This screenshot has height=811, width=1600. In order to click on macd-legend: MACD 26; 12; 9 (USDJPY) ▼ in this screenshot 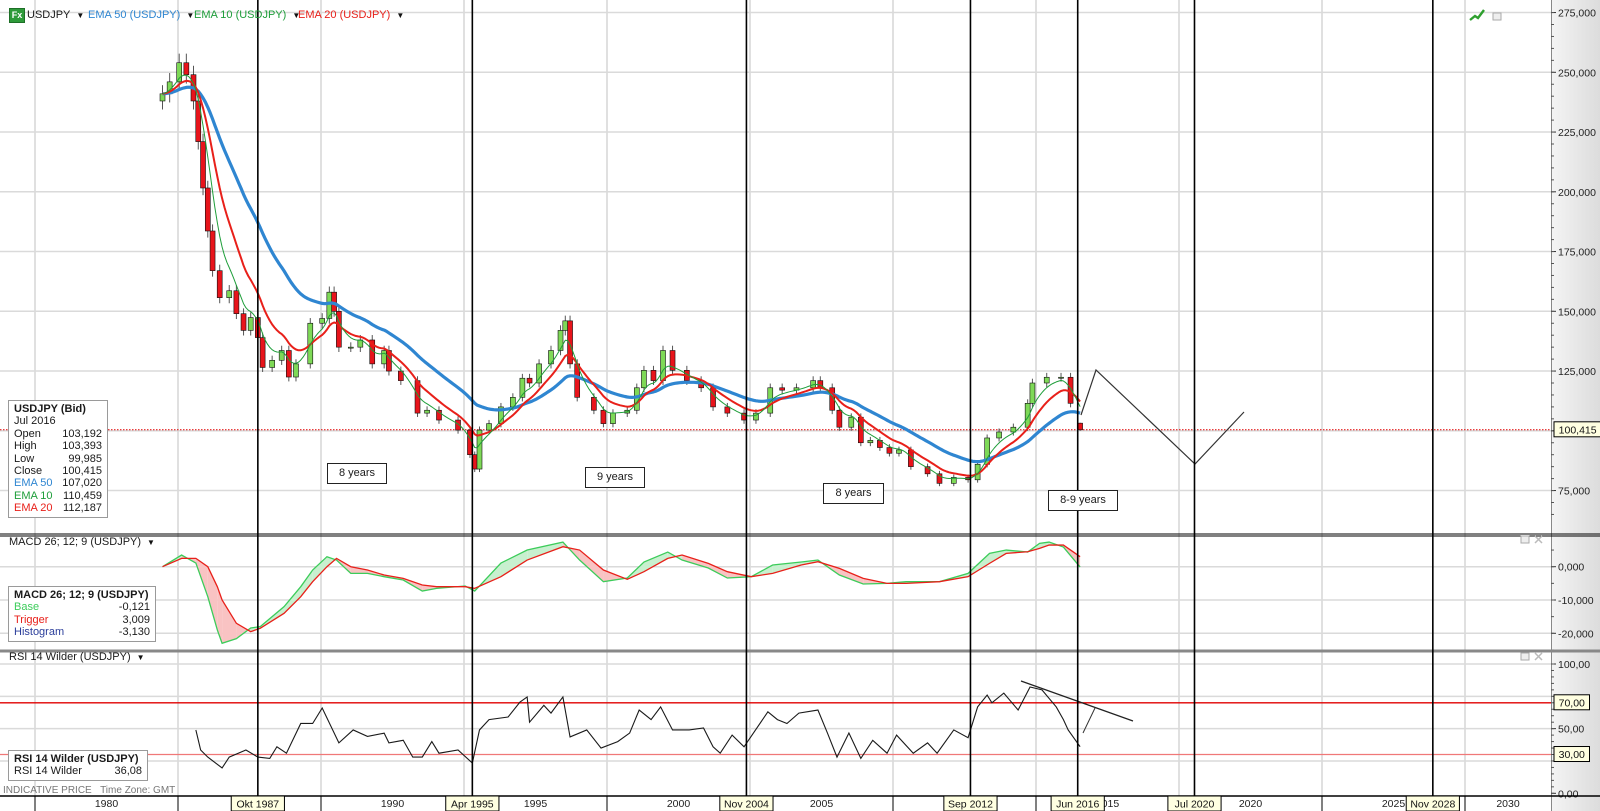, I will do `click(82, 542)`.